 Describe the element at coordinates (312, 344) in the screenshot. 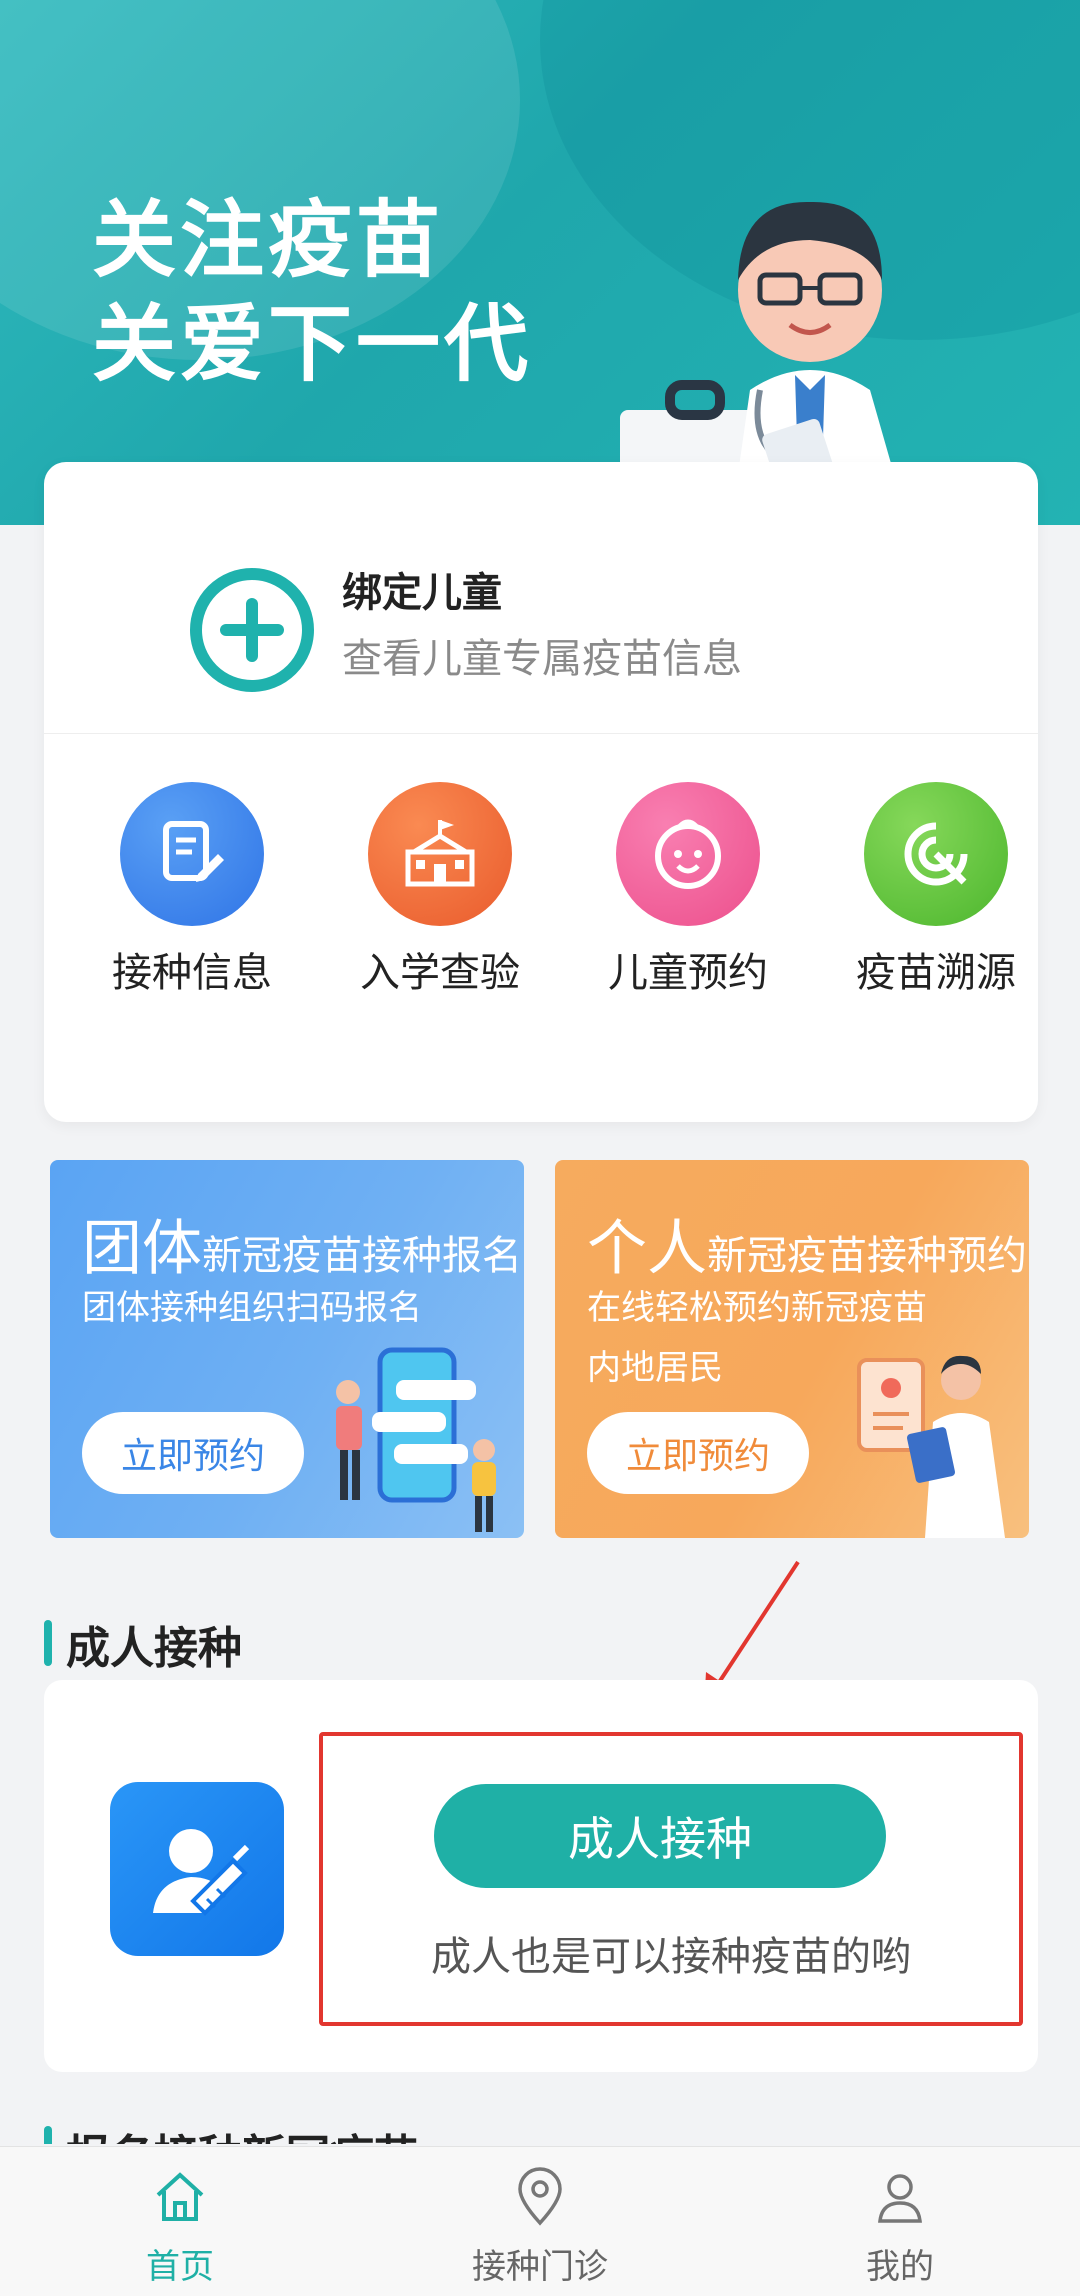

I see `banner-title-line2: 关爱下一代` at that location.